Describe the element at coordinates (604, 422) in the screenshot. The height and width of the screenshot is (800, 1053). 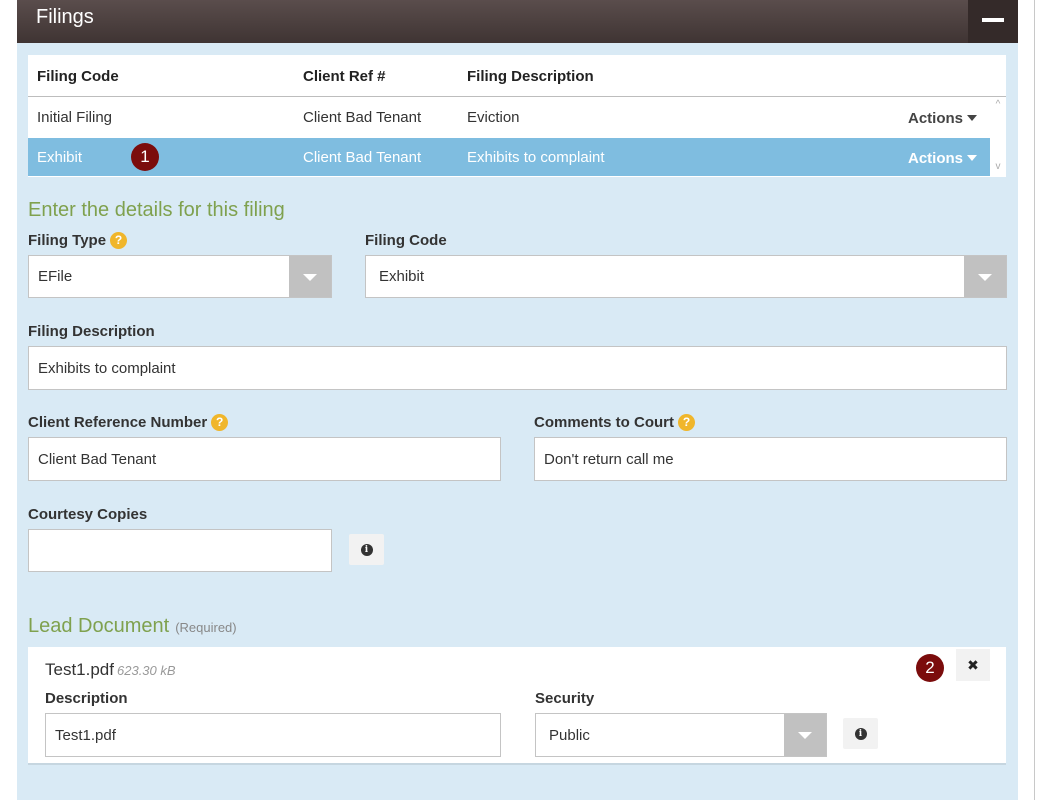
I see `comments-label-text: Comments to Court` at that location.